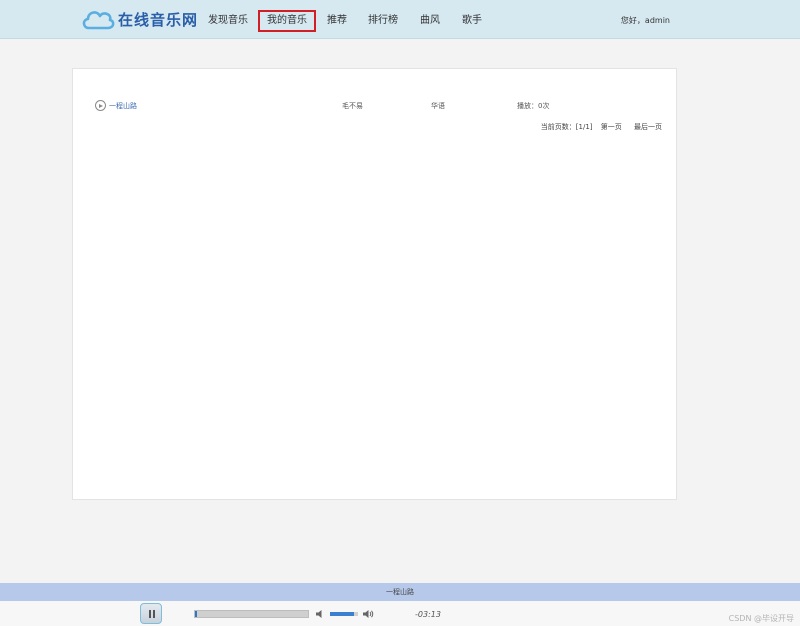 The height and width of the screenshot is (626, 800). Describe the element at coordinates (100, 105) in the screenshot. I see `play-circle-icon` at that location.